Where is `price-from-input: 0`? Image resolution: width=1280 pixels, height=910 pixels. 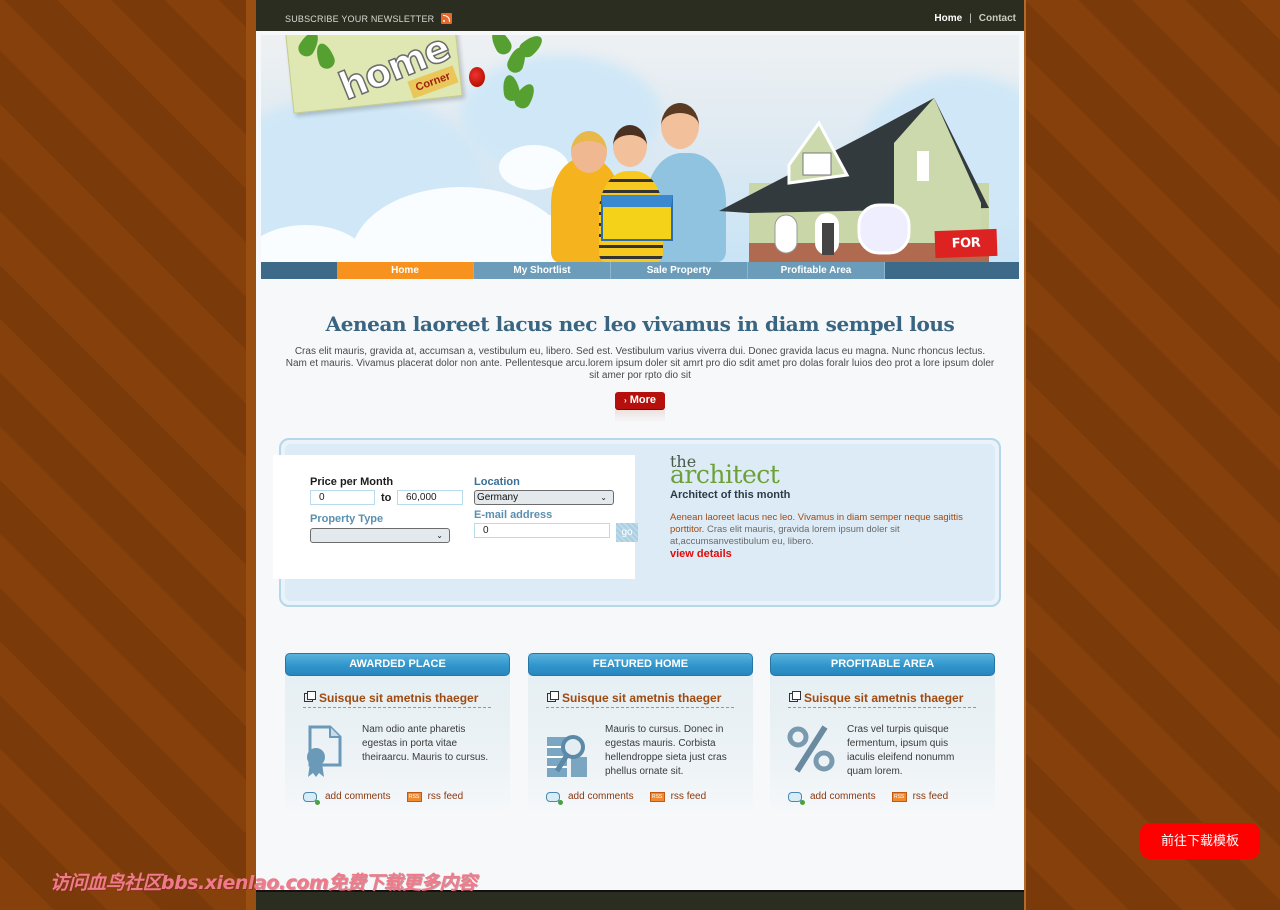
price-from-input: 0 is located at coordinates (342, 497).